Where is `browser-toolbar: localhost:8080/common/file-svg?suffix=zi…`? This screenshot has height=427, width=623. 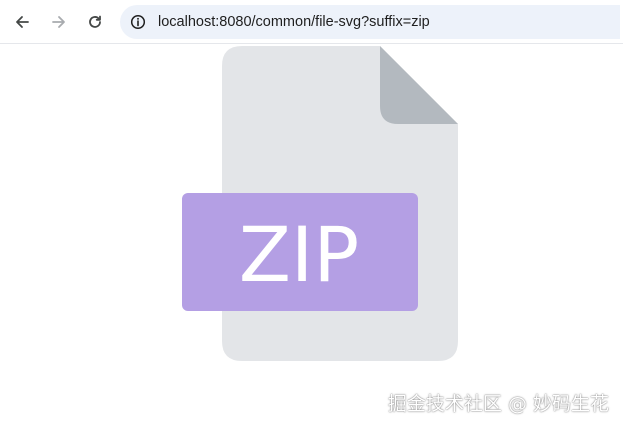 browser-toolbar: localhost:8080/common/file-svg?suffix=zi… is located at coordinates (311, 22).